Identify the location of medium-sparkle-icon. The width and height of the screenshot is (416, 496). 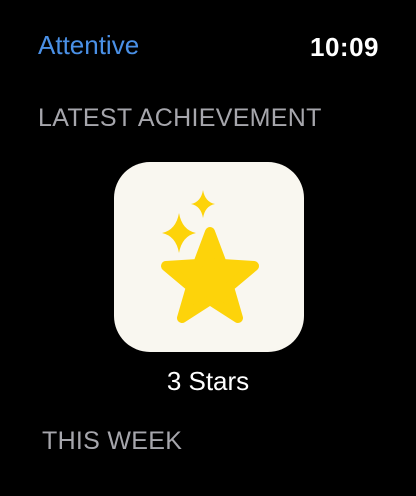
(179, 233).